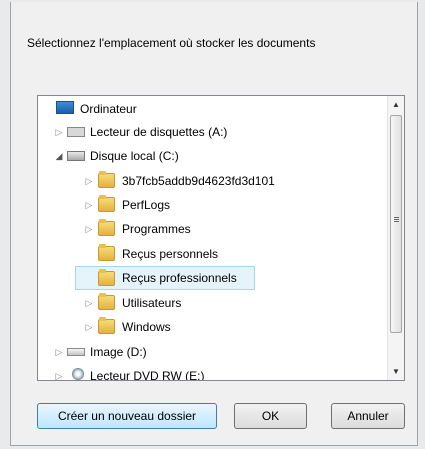 Image resolution: width=425 pixels, height=449 pixels. I want to click on tree-item-label: Disque local (C:), so click(134, 156).